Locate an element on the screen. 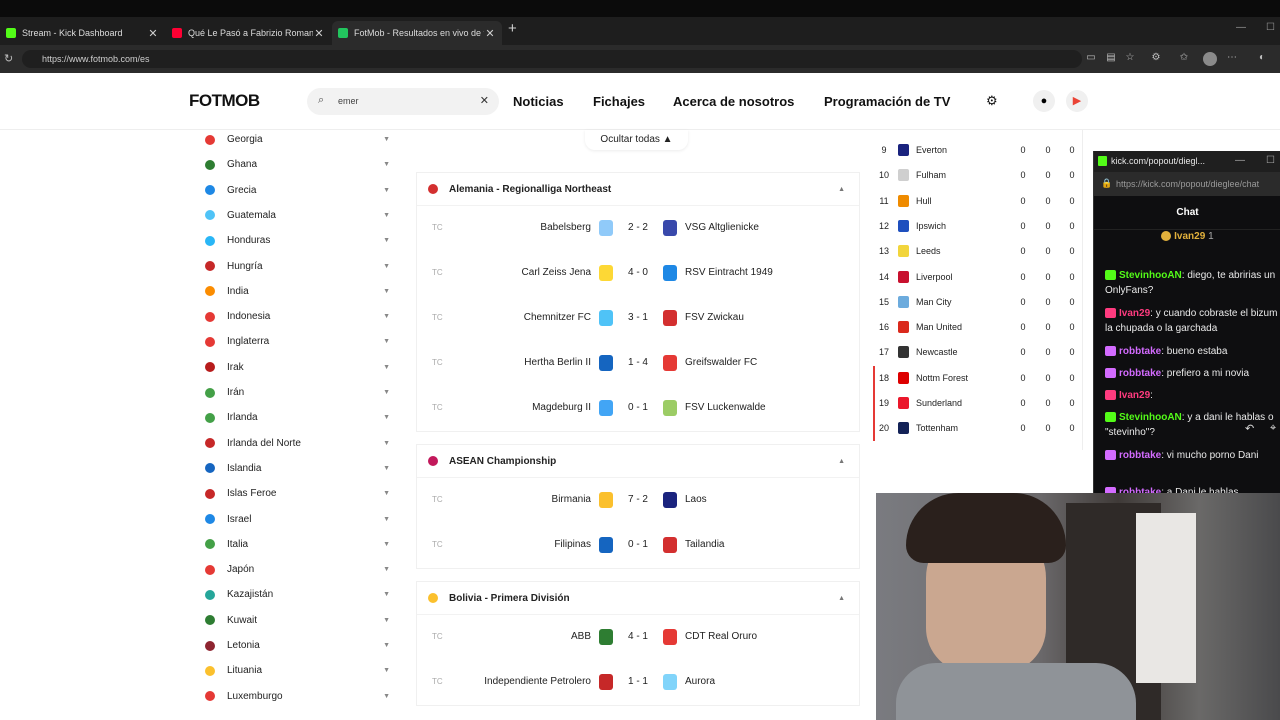 The image size is (1280, 720). league-header: Bolivia - Primera División ▲ is located at coordinates (638, 598).